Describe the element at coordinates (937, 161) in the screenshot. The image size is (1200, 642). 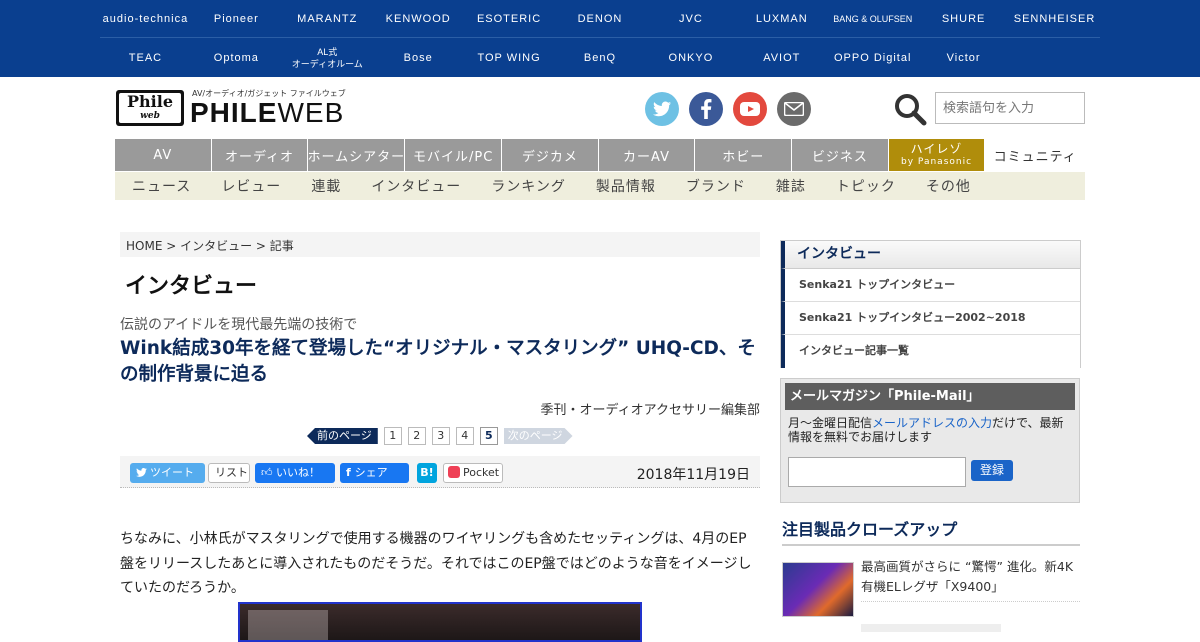
I see `nav-hires-sub: by Panasonic` at that location.